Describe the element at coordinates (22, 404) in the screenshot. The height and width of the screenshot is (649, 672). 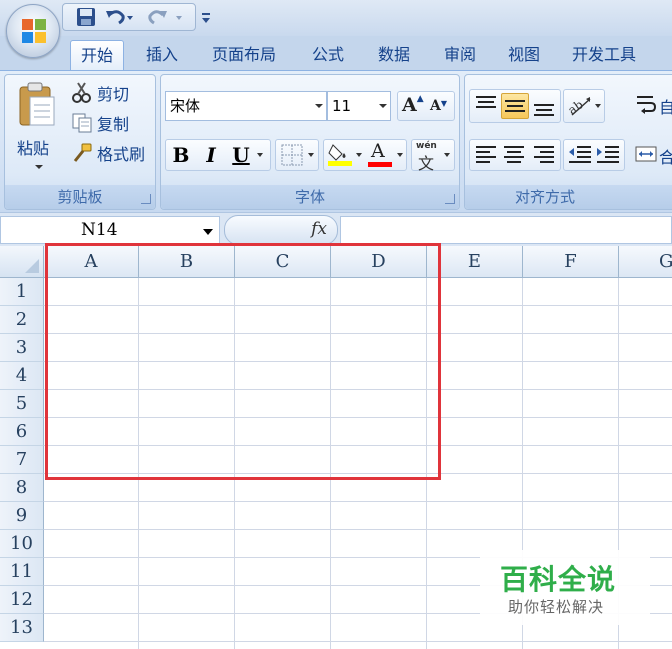
I see `row-header-5: 5` at that location.